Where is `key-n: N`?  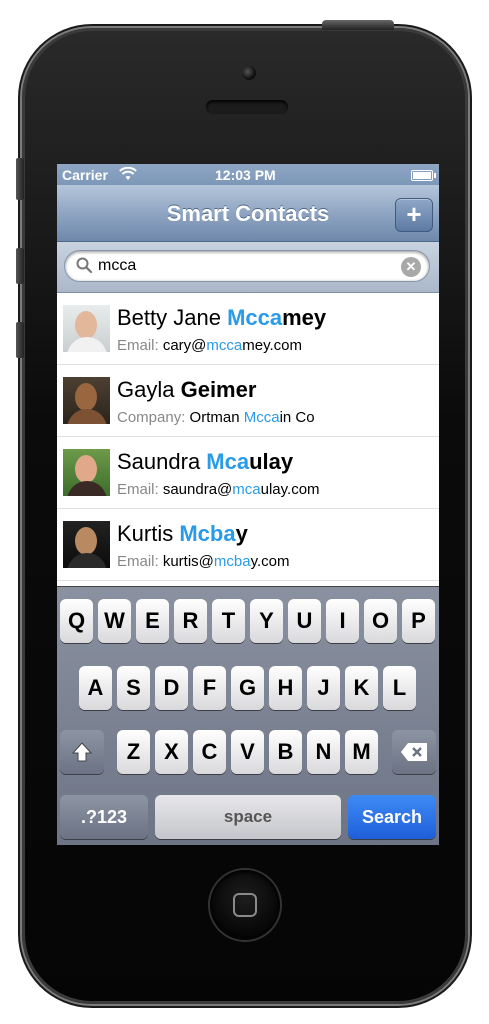 key-n: N is located at coordinates (323, 752).